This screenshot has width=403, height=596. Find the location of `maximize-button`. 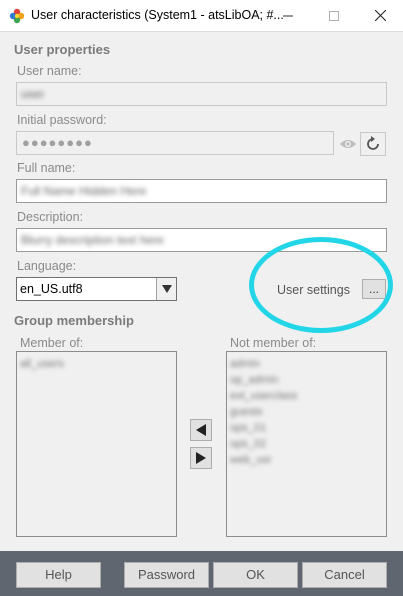

maximize-button is located at coordinates (334, 15).